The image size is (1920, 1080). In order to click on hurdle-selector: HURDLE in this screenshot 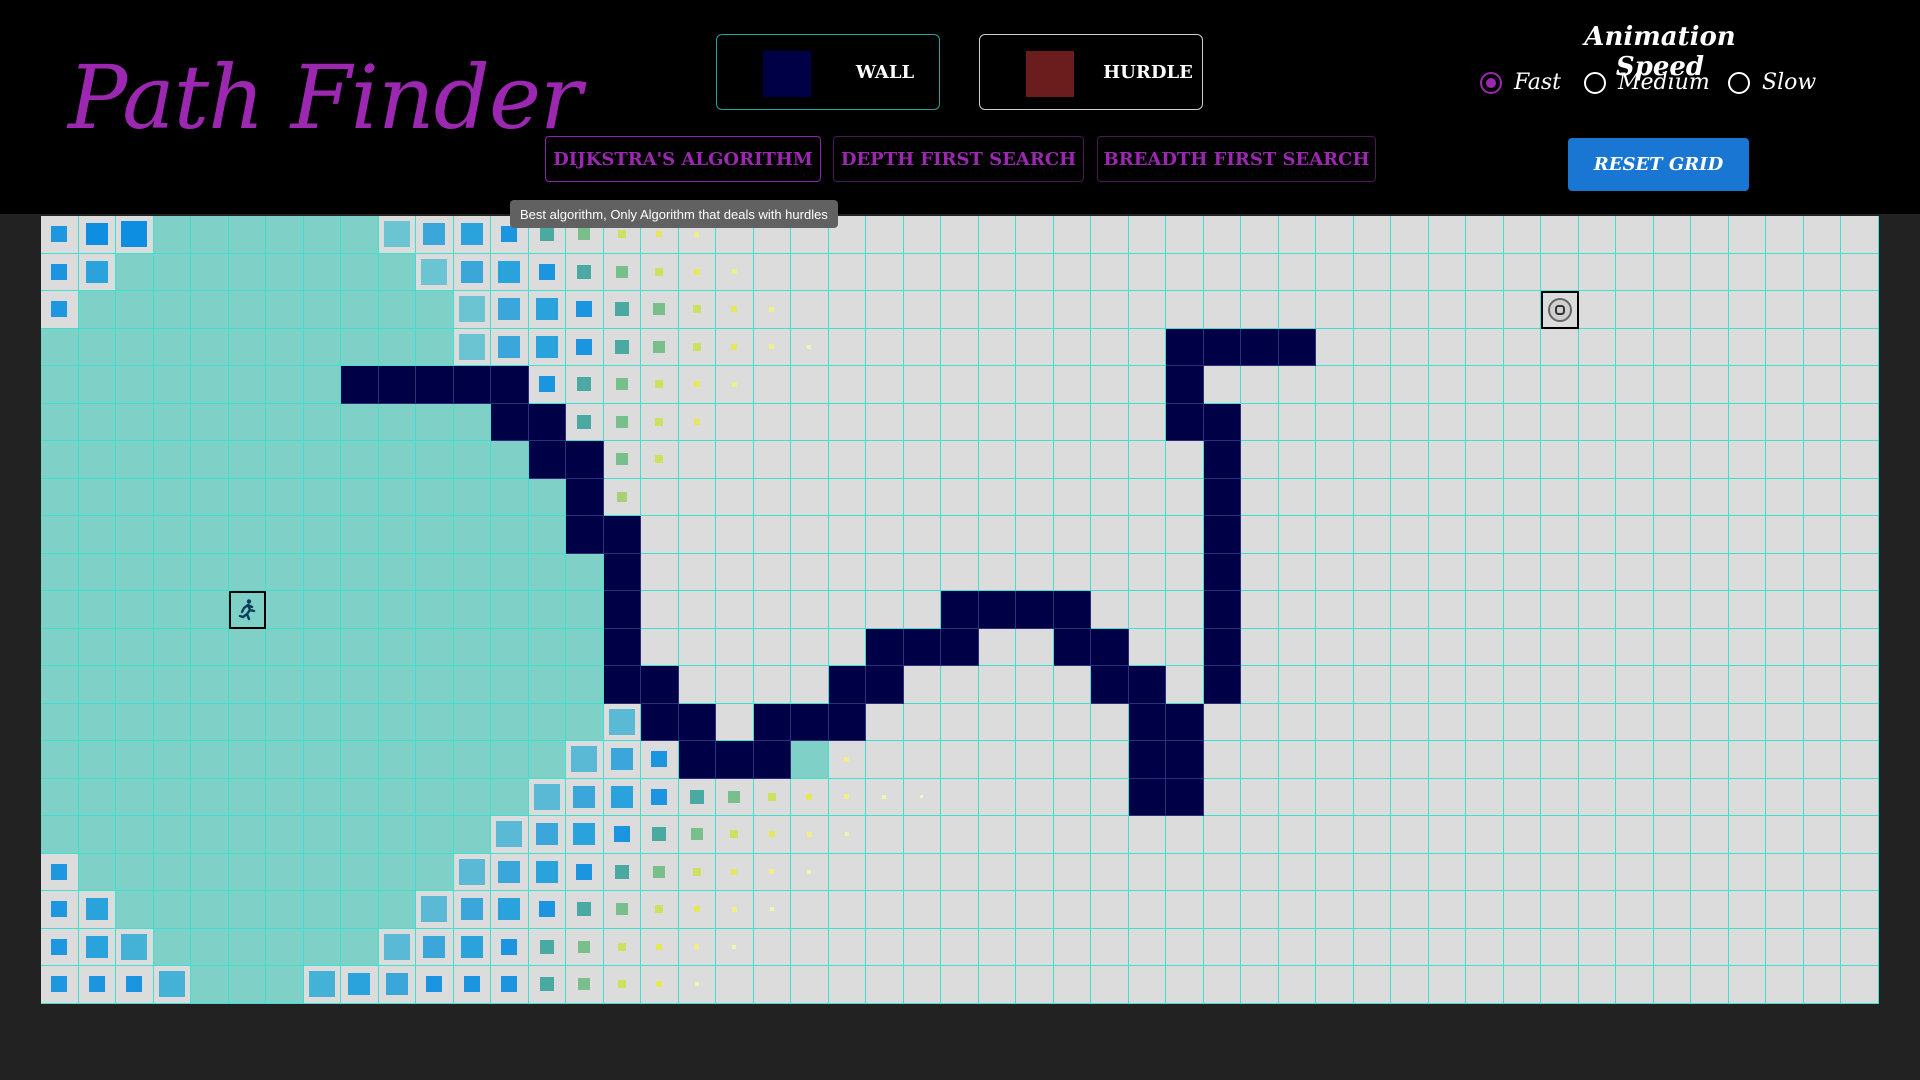, I will do `click(1091, 72)`.